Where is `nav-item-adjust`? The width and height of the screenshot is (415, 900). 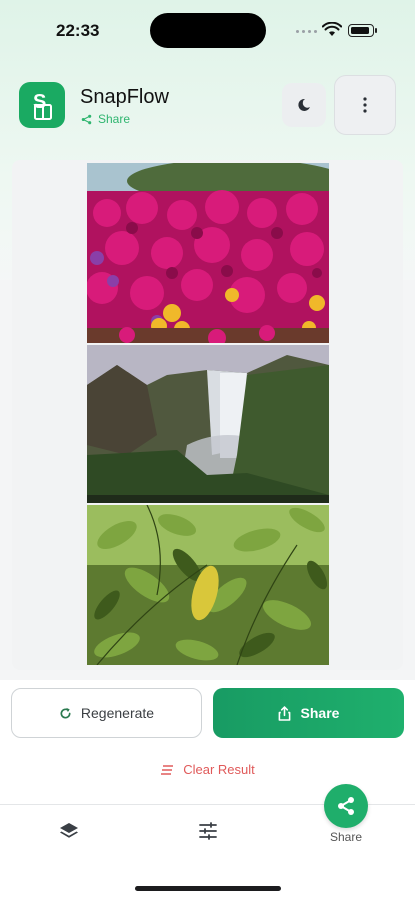
nav-item-adjust is located at coordinates (208, 831).